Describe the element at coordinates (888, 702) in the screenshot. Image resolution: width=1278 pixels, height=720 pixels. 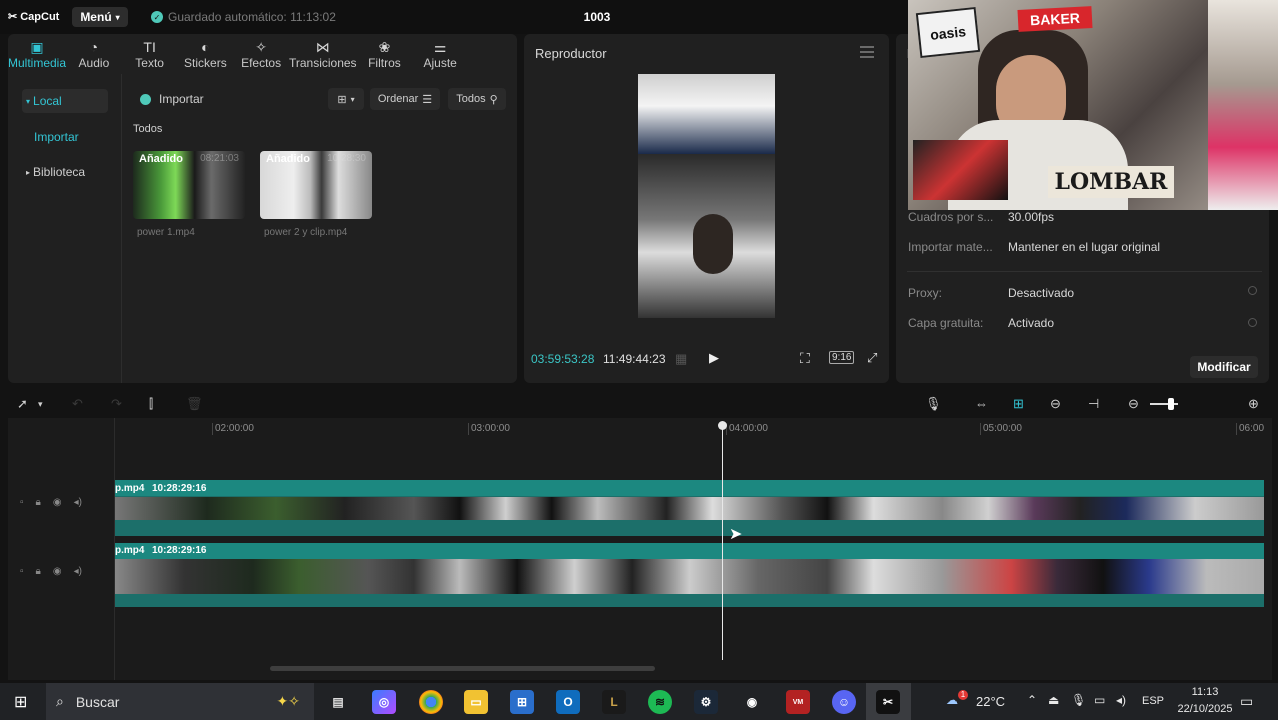
I see `capcut-app-icon: ✂` at that location.